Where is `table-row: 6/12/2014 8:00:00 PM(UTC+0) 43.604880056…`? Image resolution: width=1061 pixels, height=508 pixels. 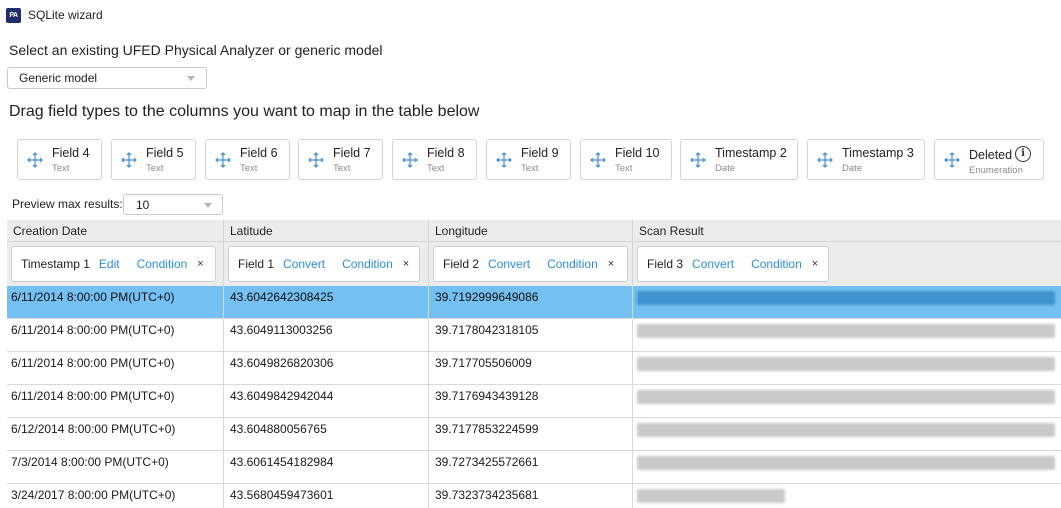
table-row: 6/12/2014 8:00:00 PM(UTC+0) 43.604880056… is located at coordinates (534, 434).